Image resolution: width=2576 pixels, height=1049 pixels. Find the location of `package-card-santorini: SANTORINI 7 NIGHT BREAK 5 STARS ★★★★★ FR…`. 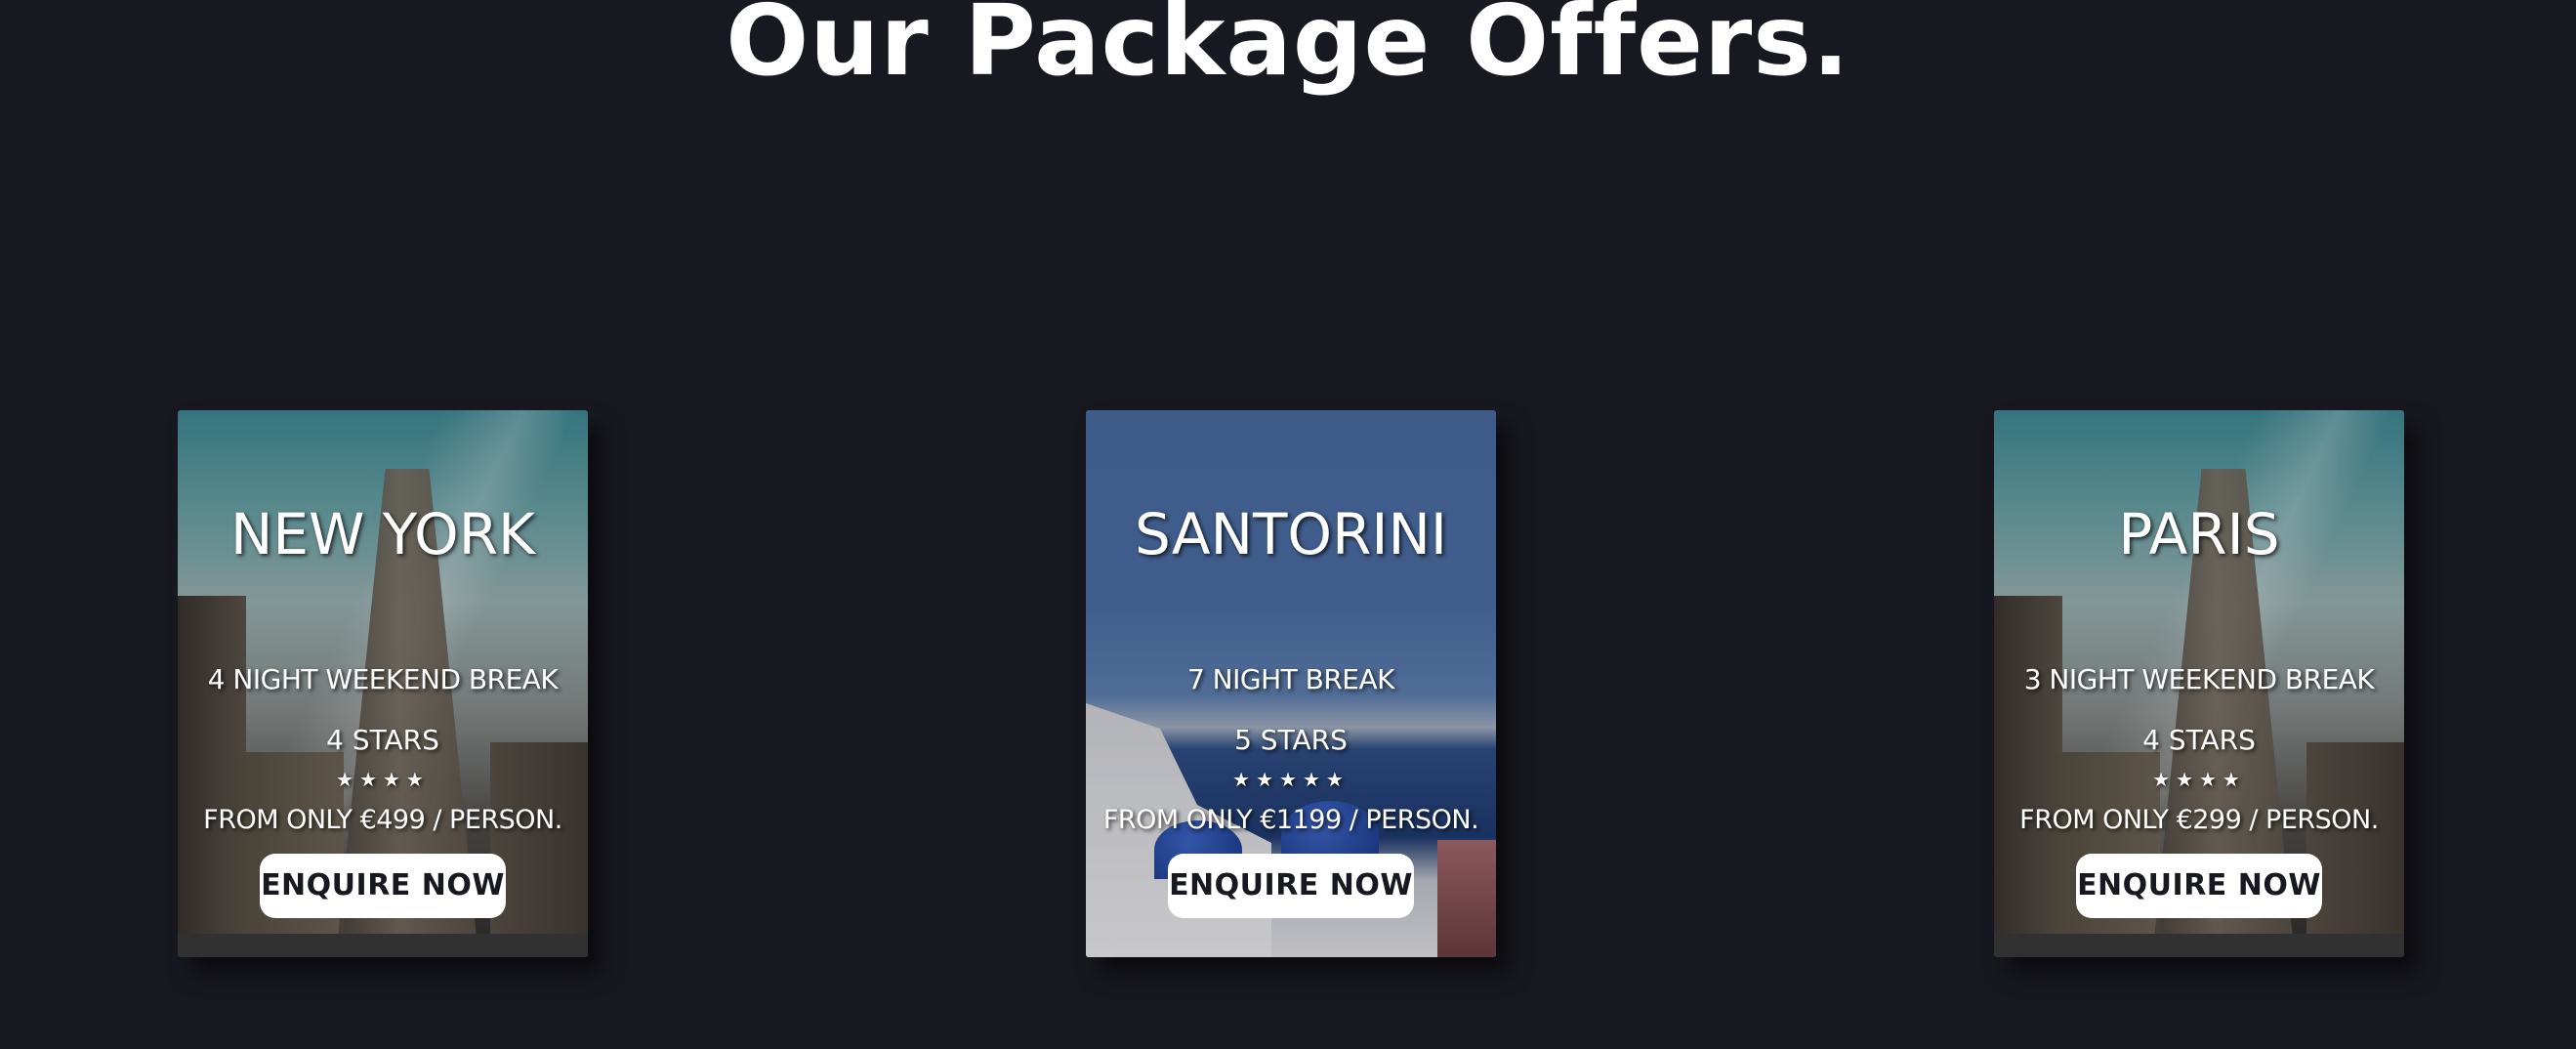

package-card-santorini: SANTORINI 7 NIGHT BREAK 5 STARS ★★★★★ FR… is located at coordinates (1291, 683).